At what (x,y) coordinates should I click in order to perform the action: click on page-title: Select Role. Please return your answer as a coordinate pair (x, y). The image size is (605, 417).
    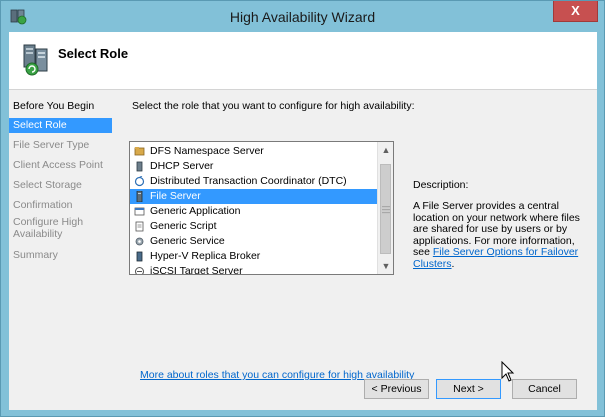
    Looking at the image, I should click on (93, 53).